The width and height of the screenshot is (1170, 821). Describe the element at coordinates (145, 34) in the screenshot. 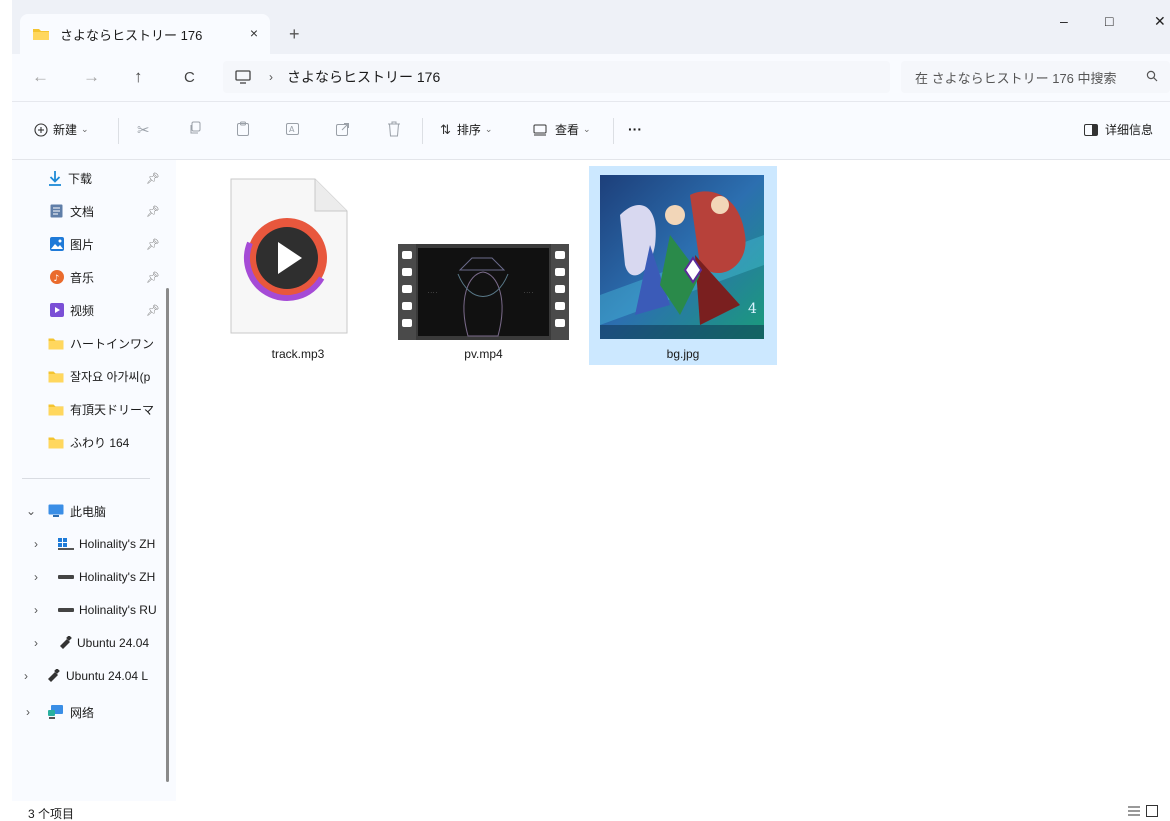

I see `tab-current-folder: さよならヒストリー 176 ×` at that location.